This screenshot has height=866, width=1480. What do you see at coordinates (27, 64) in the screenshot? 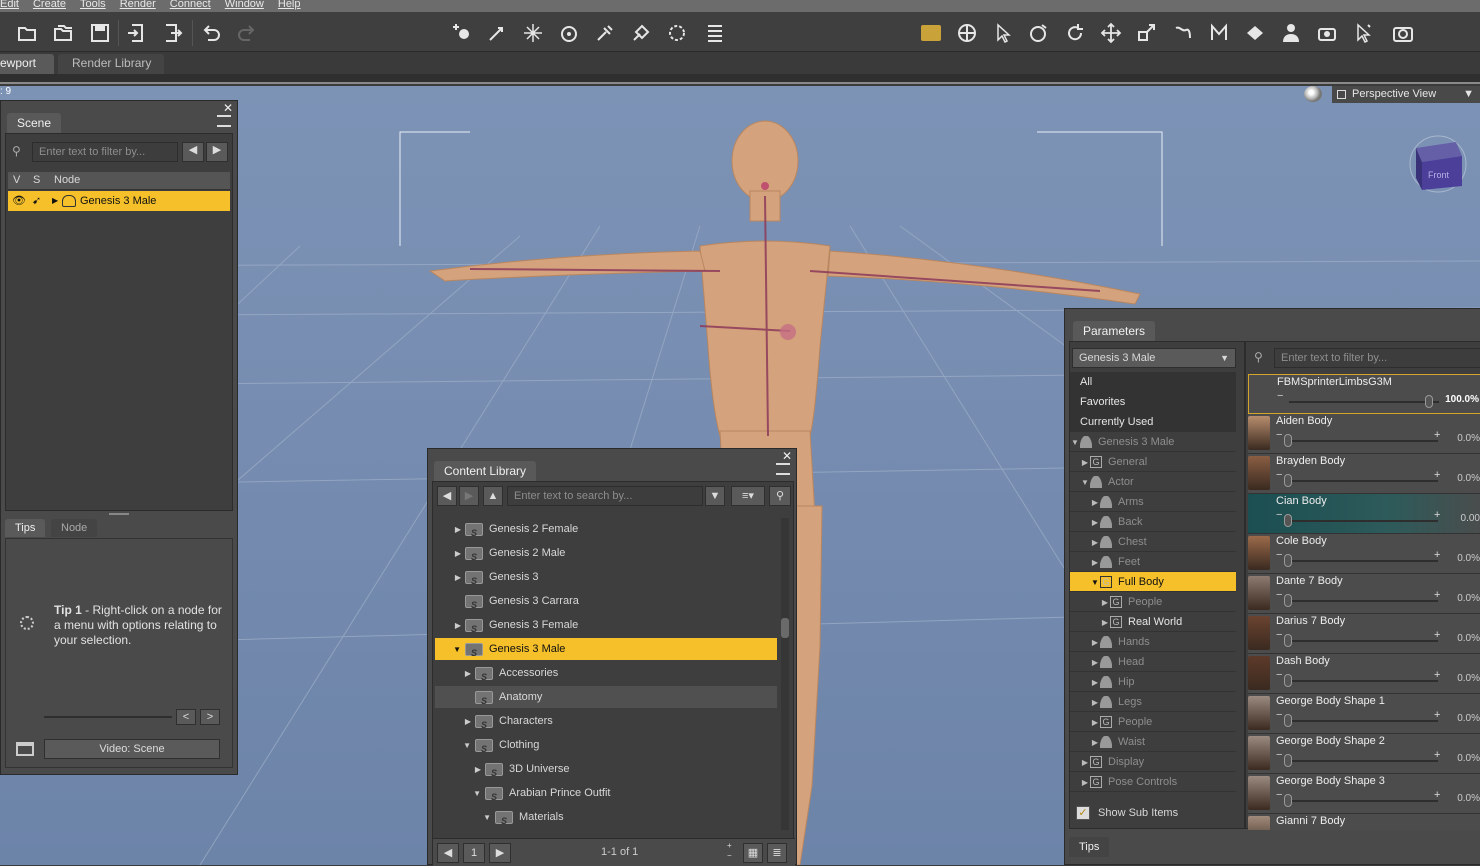
I see `tab-viewport: ewport` at bounding box center [27, 64].